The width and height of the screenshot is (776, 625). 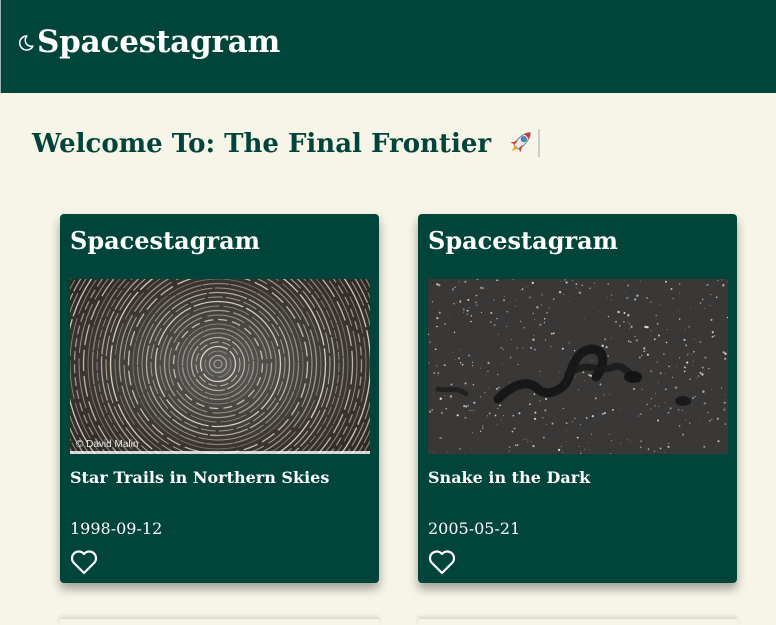 What do you see at coordinates (158, 42) in the screenshot?
I see `app-title: Spacestagram` at bounding box center [158, 42].